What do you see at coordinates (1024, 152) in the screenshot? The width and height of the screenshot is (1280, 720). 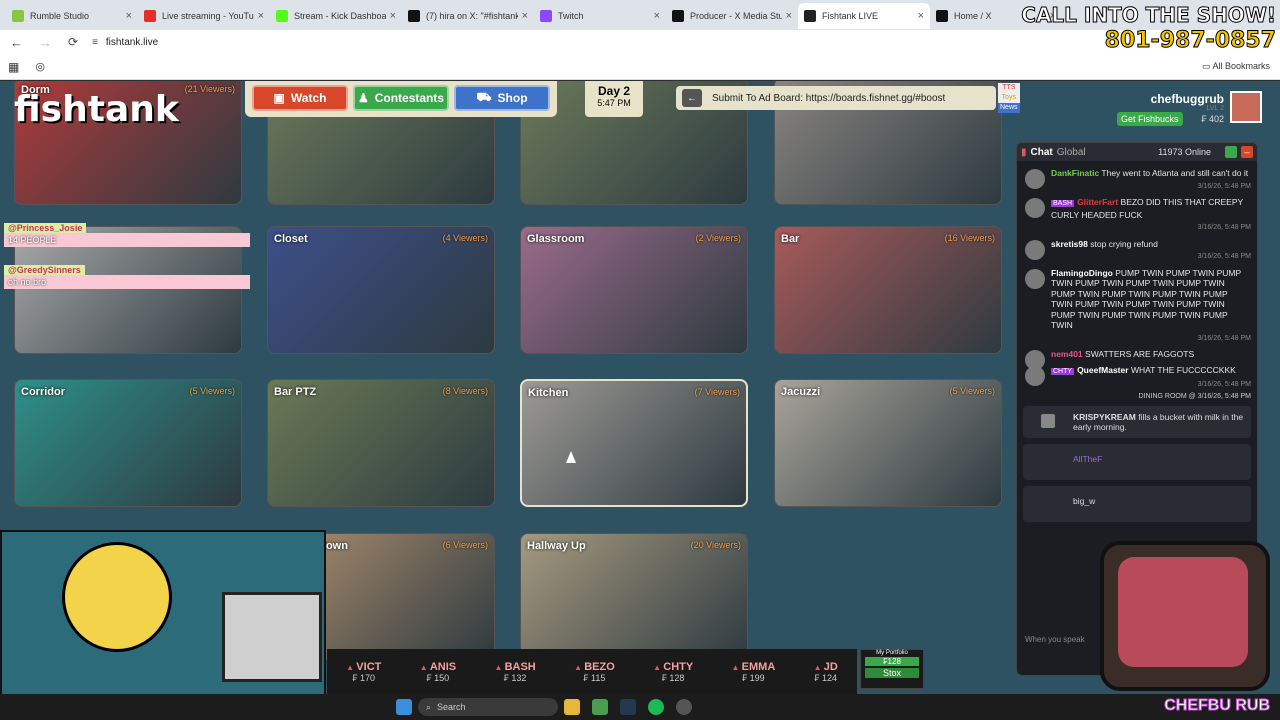 I see `chat-bubble-icon: ▮` at bounding box center [1024, 152].